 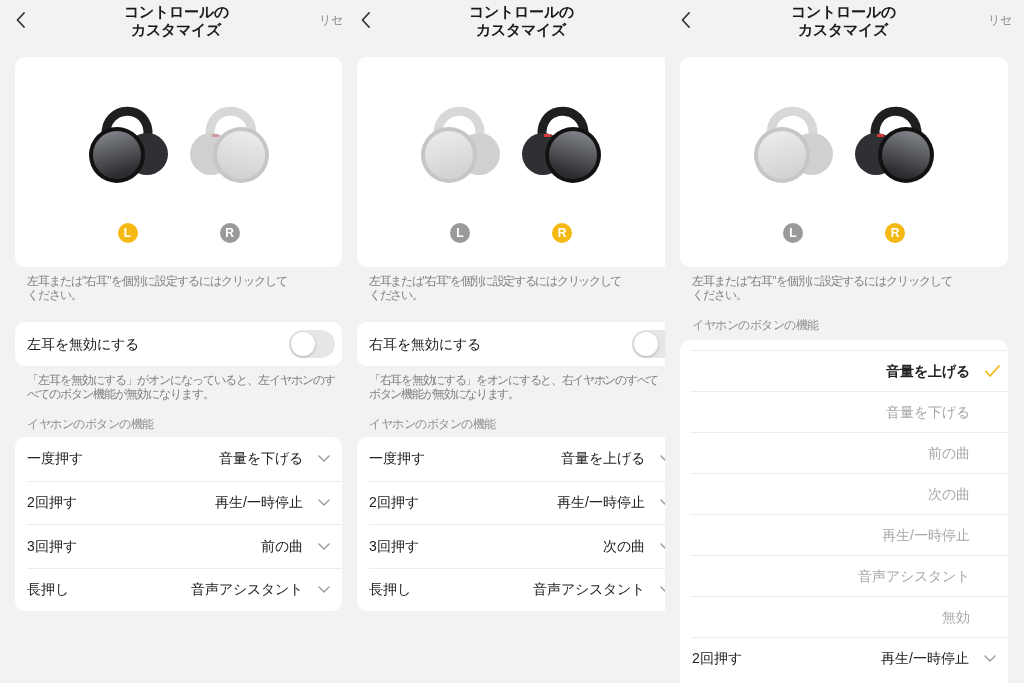 I want to click on function-select: 音量を下げる, so click(x=274, y=459).